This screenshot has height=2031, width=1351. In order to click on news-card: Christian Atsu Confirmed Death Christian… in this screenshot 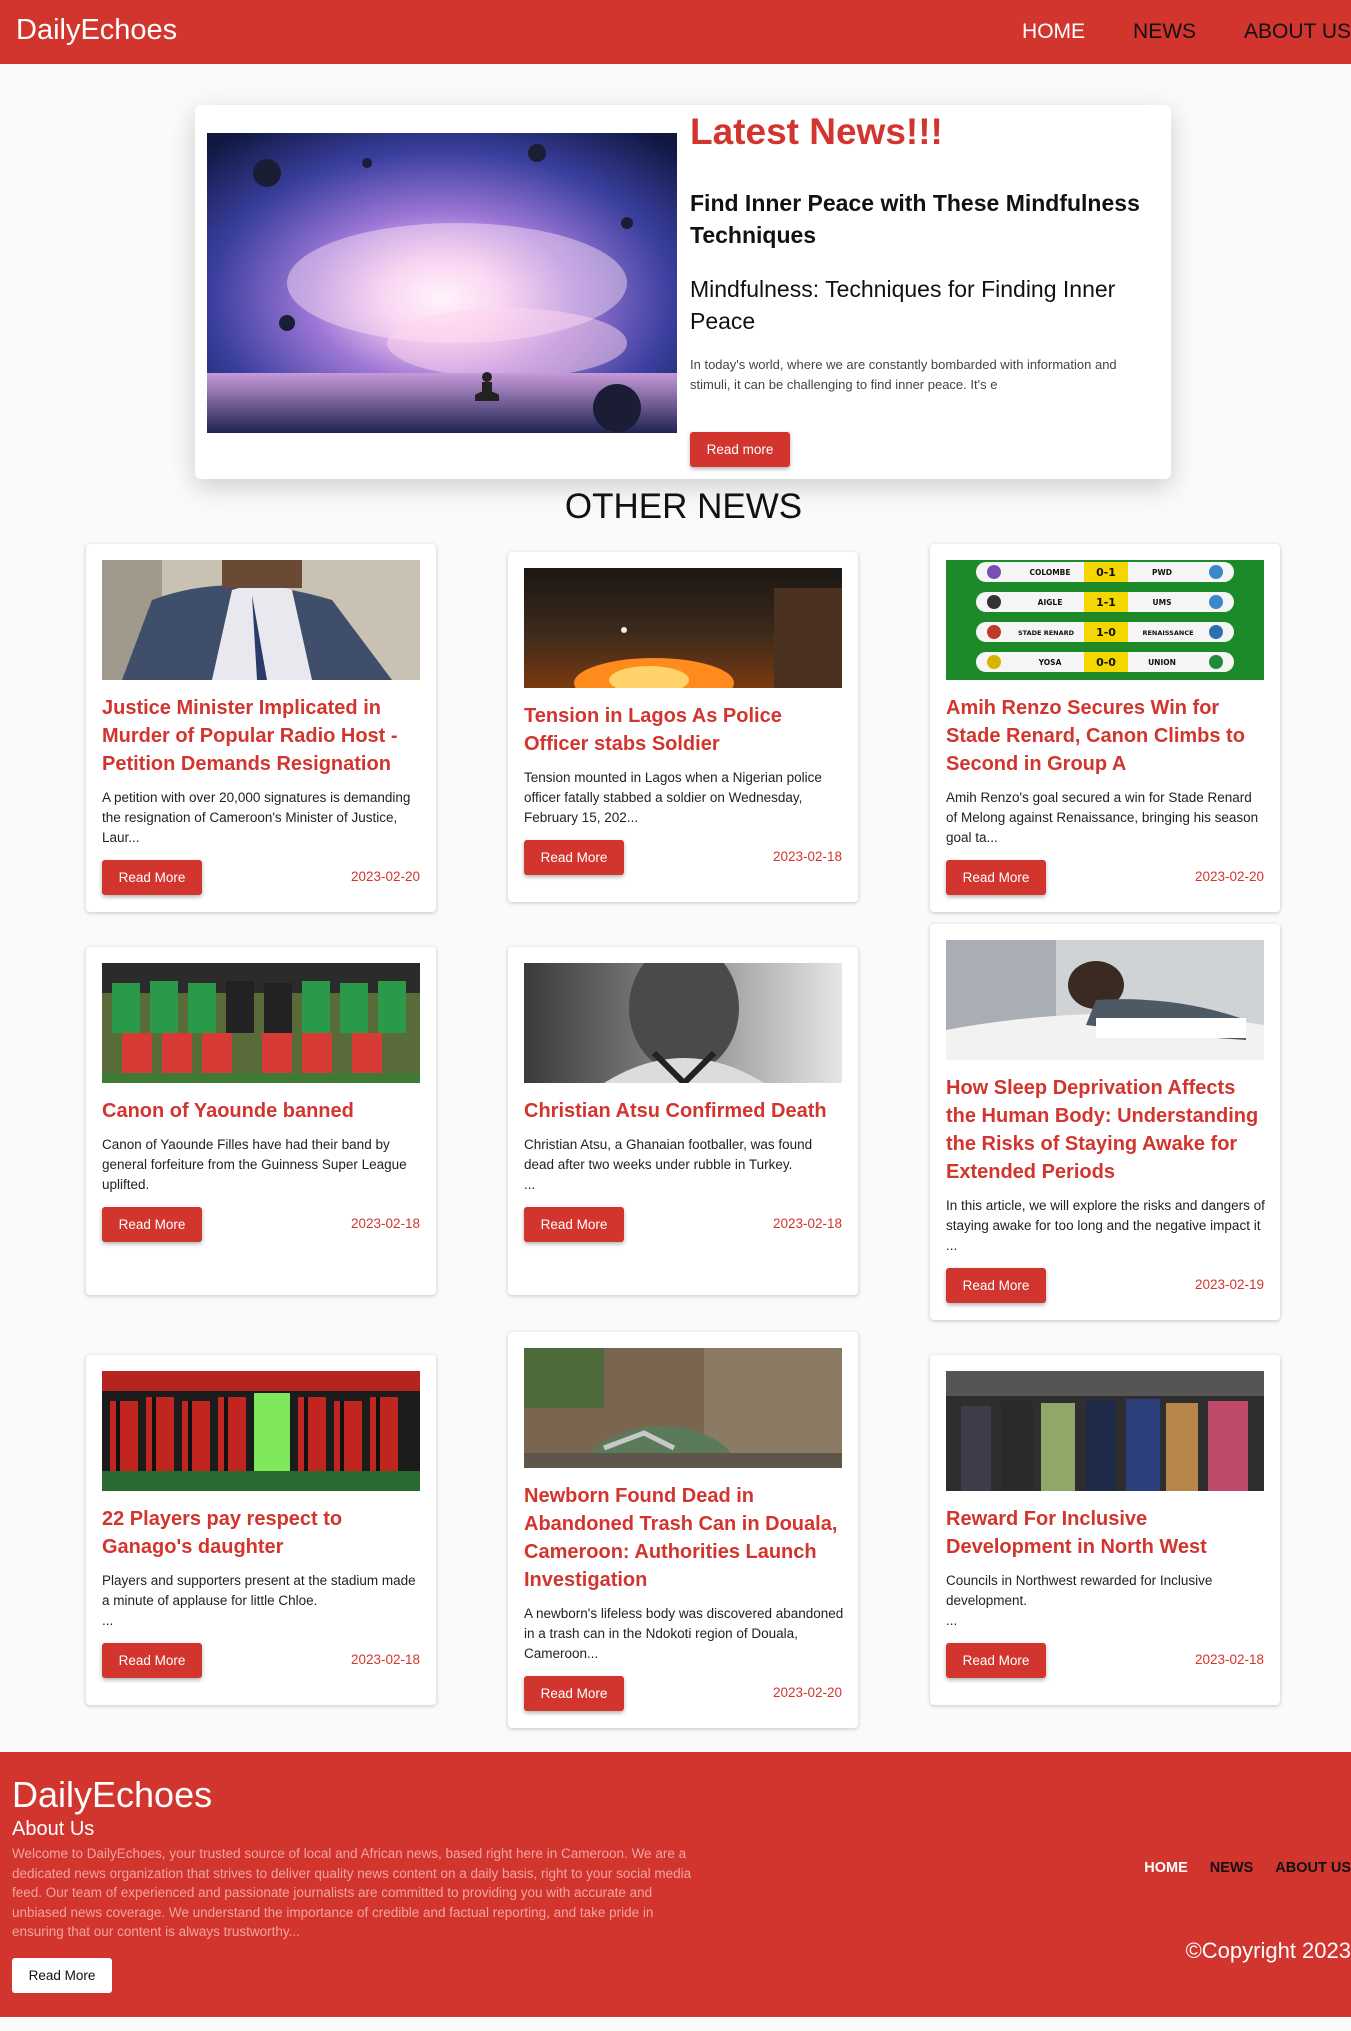, I will do `click(683, 1121)`.